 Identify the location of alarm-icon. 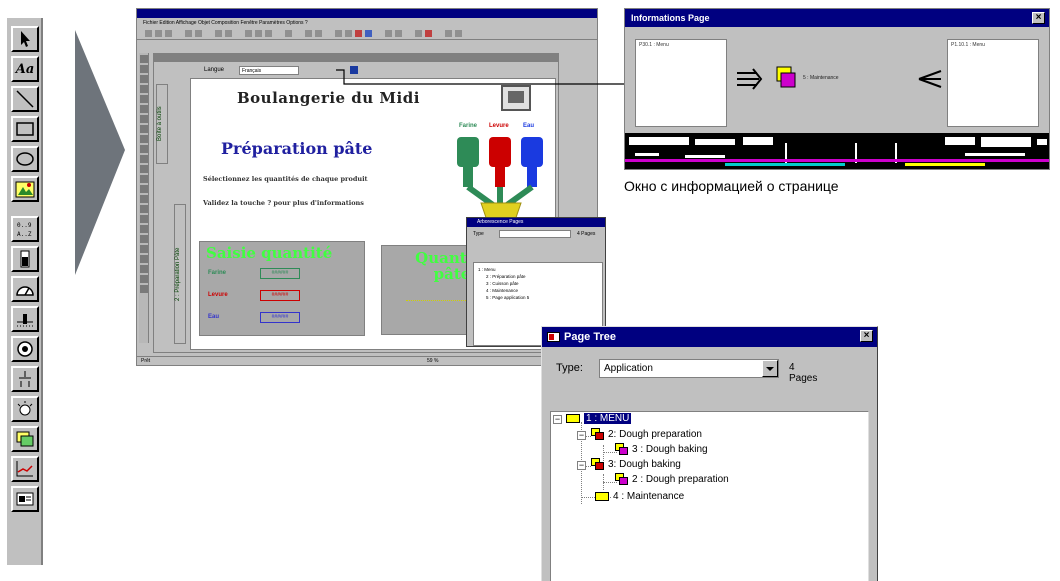
(25, 499).